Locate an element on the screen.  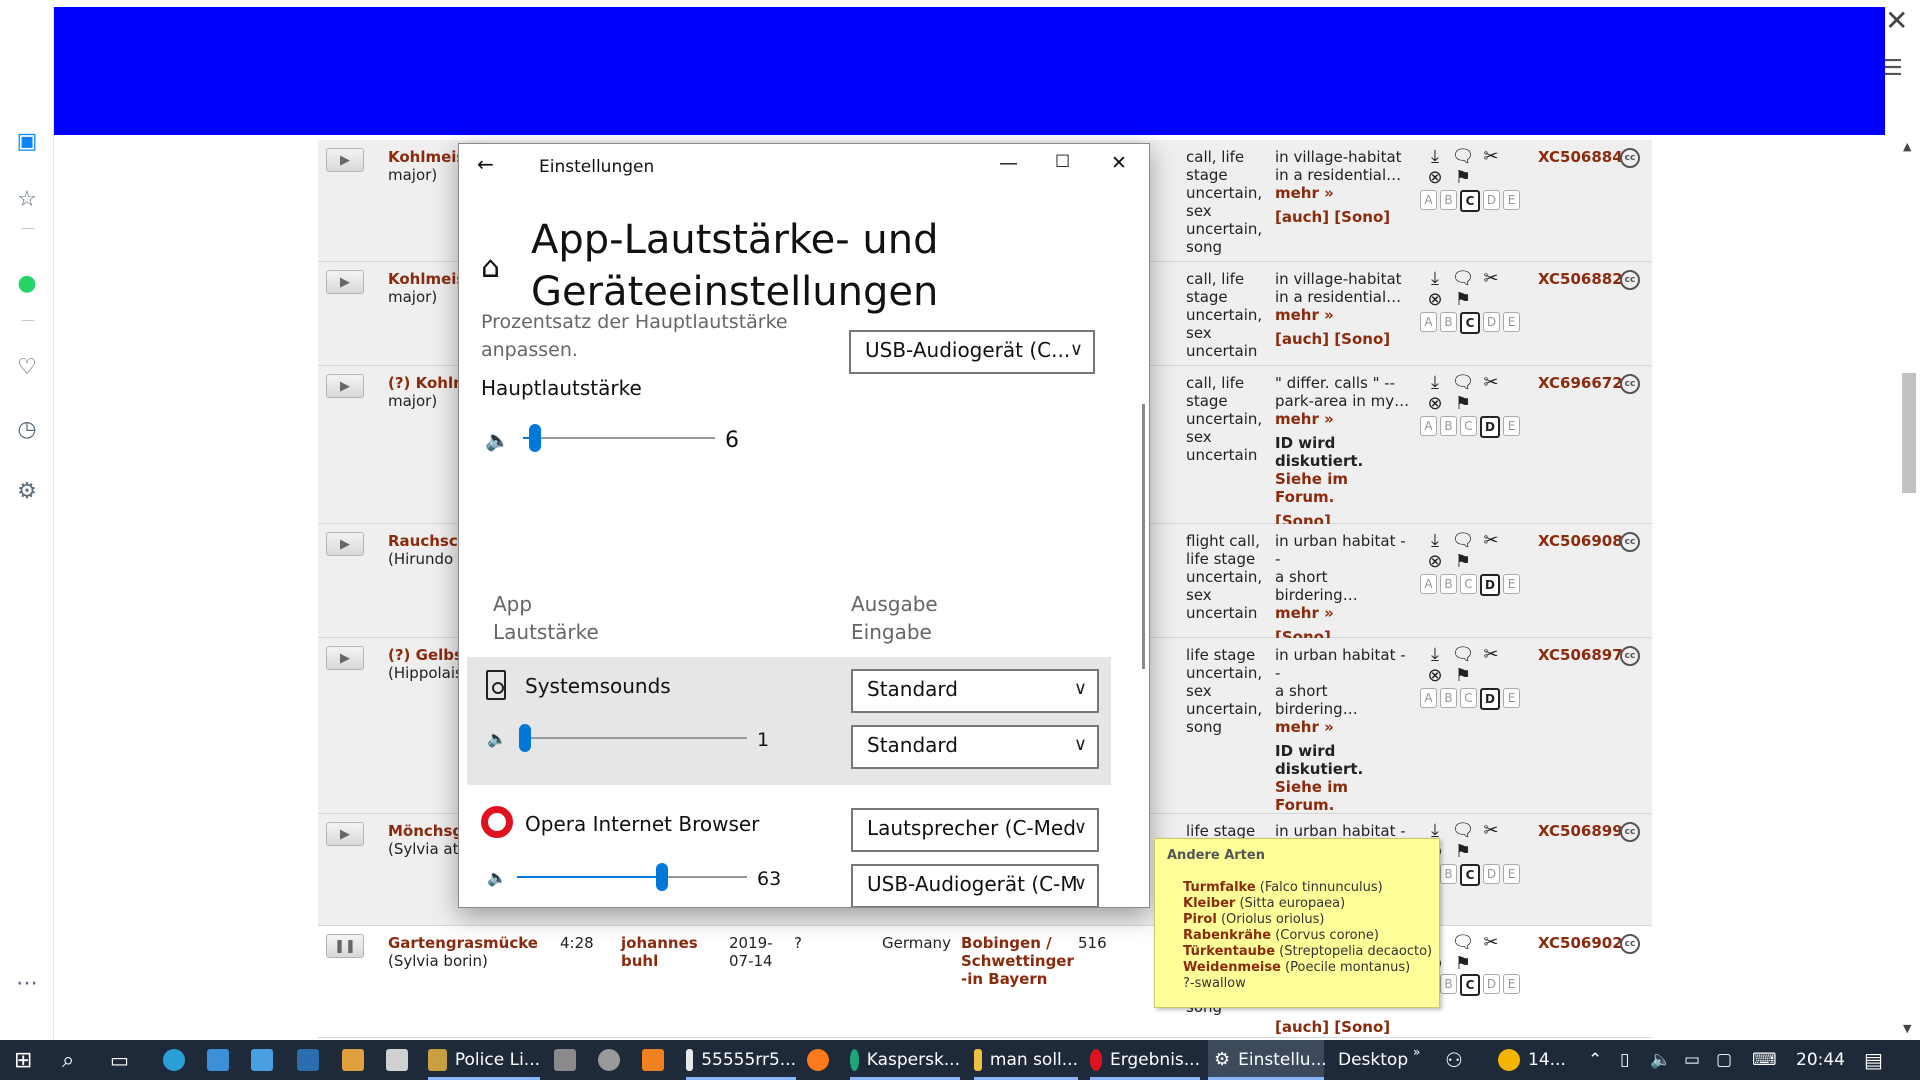
minimize-icon: — is located at coordinates (1008, 163).